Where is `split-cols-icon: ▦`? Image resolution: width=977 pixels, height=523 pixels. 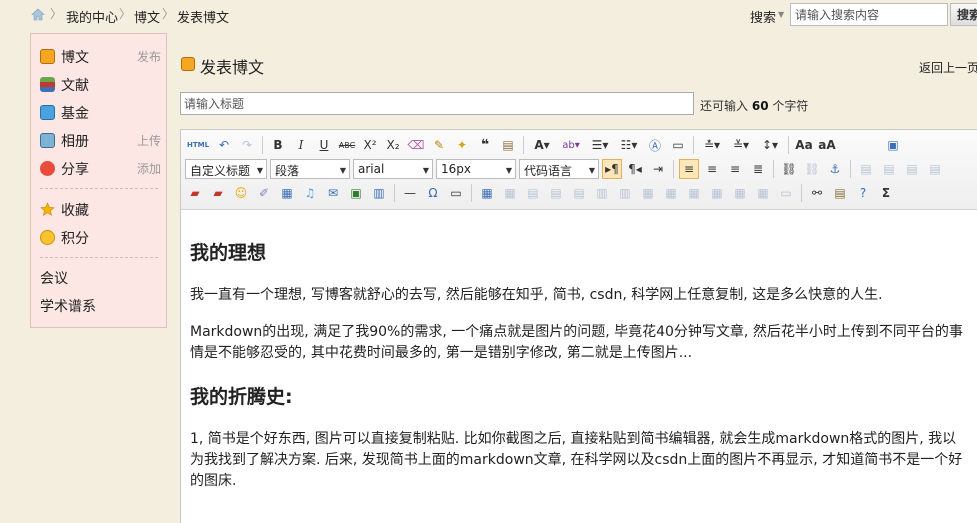 split-cols-icon: ▦ is located at coordinates (763, 193).